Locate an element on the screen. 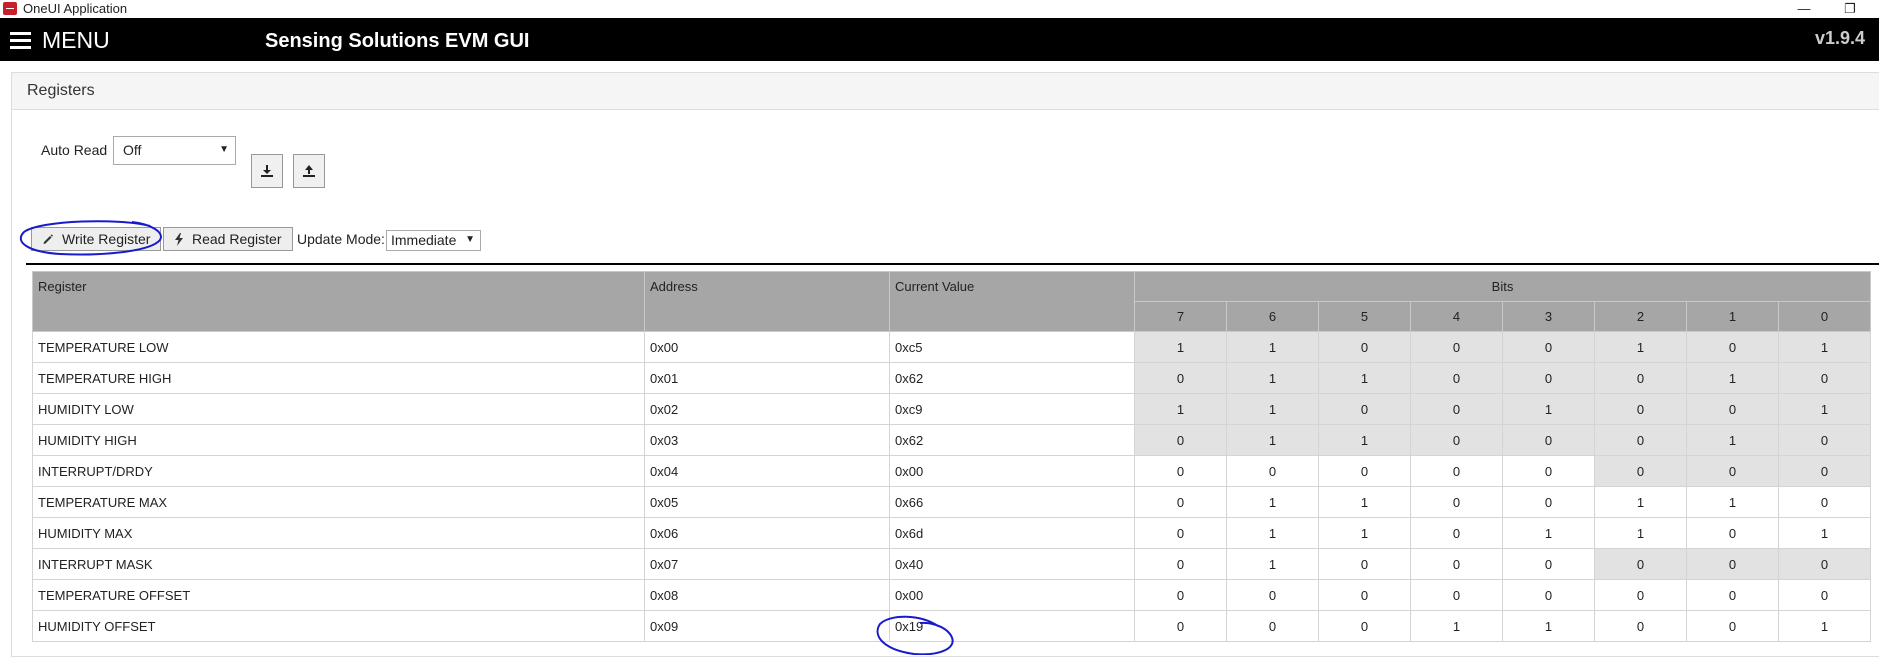  current-value-cell: 0x19 is located at coordinates (1012, 626).